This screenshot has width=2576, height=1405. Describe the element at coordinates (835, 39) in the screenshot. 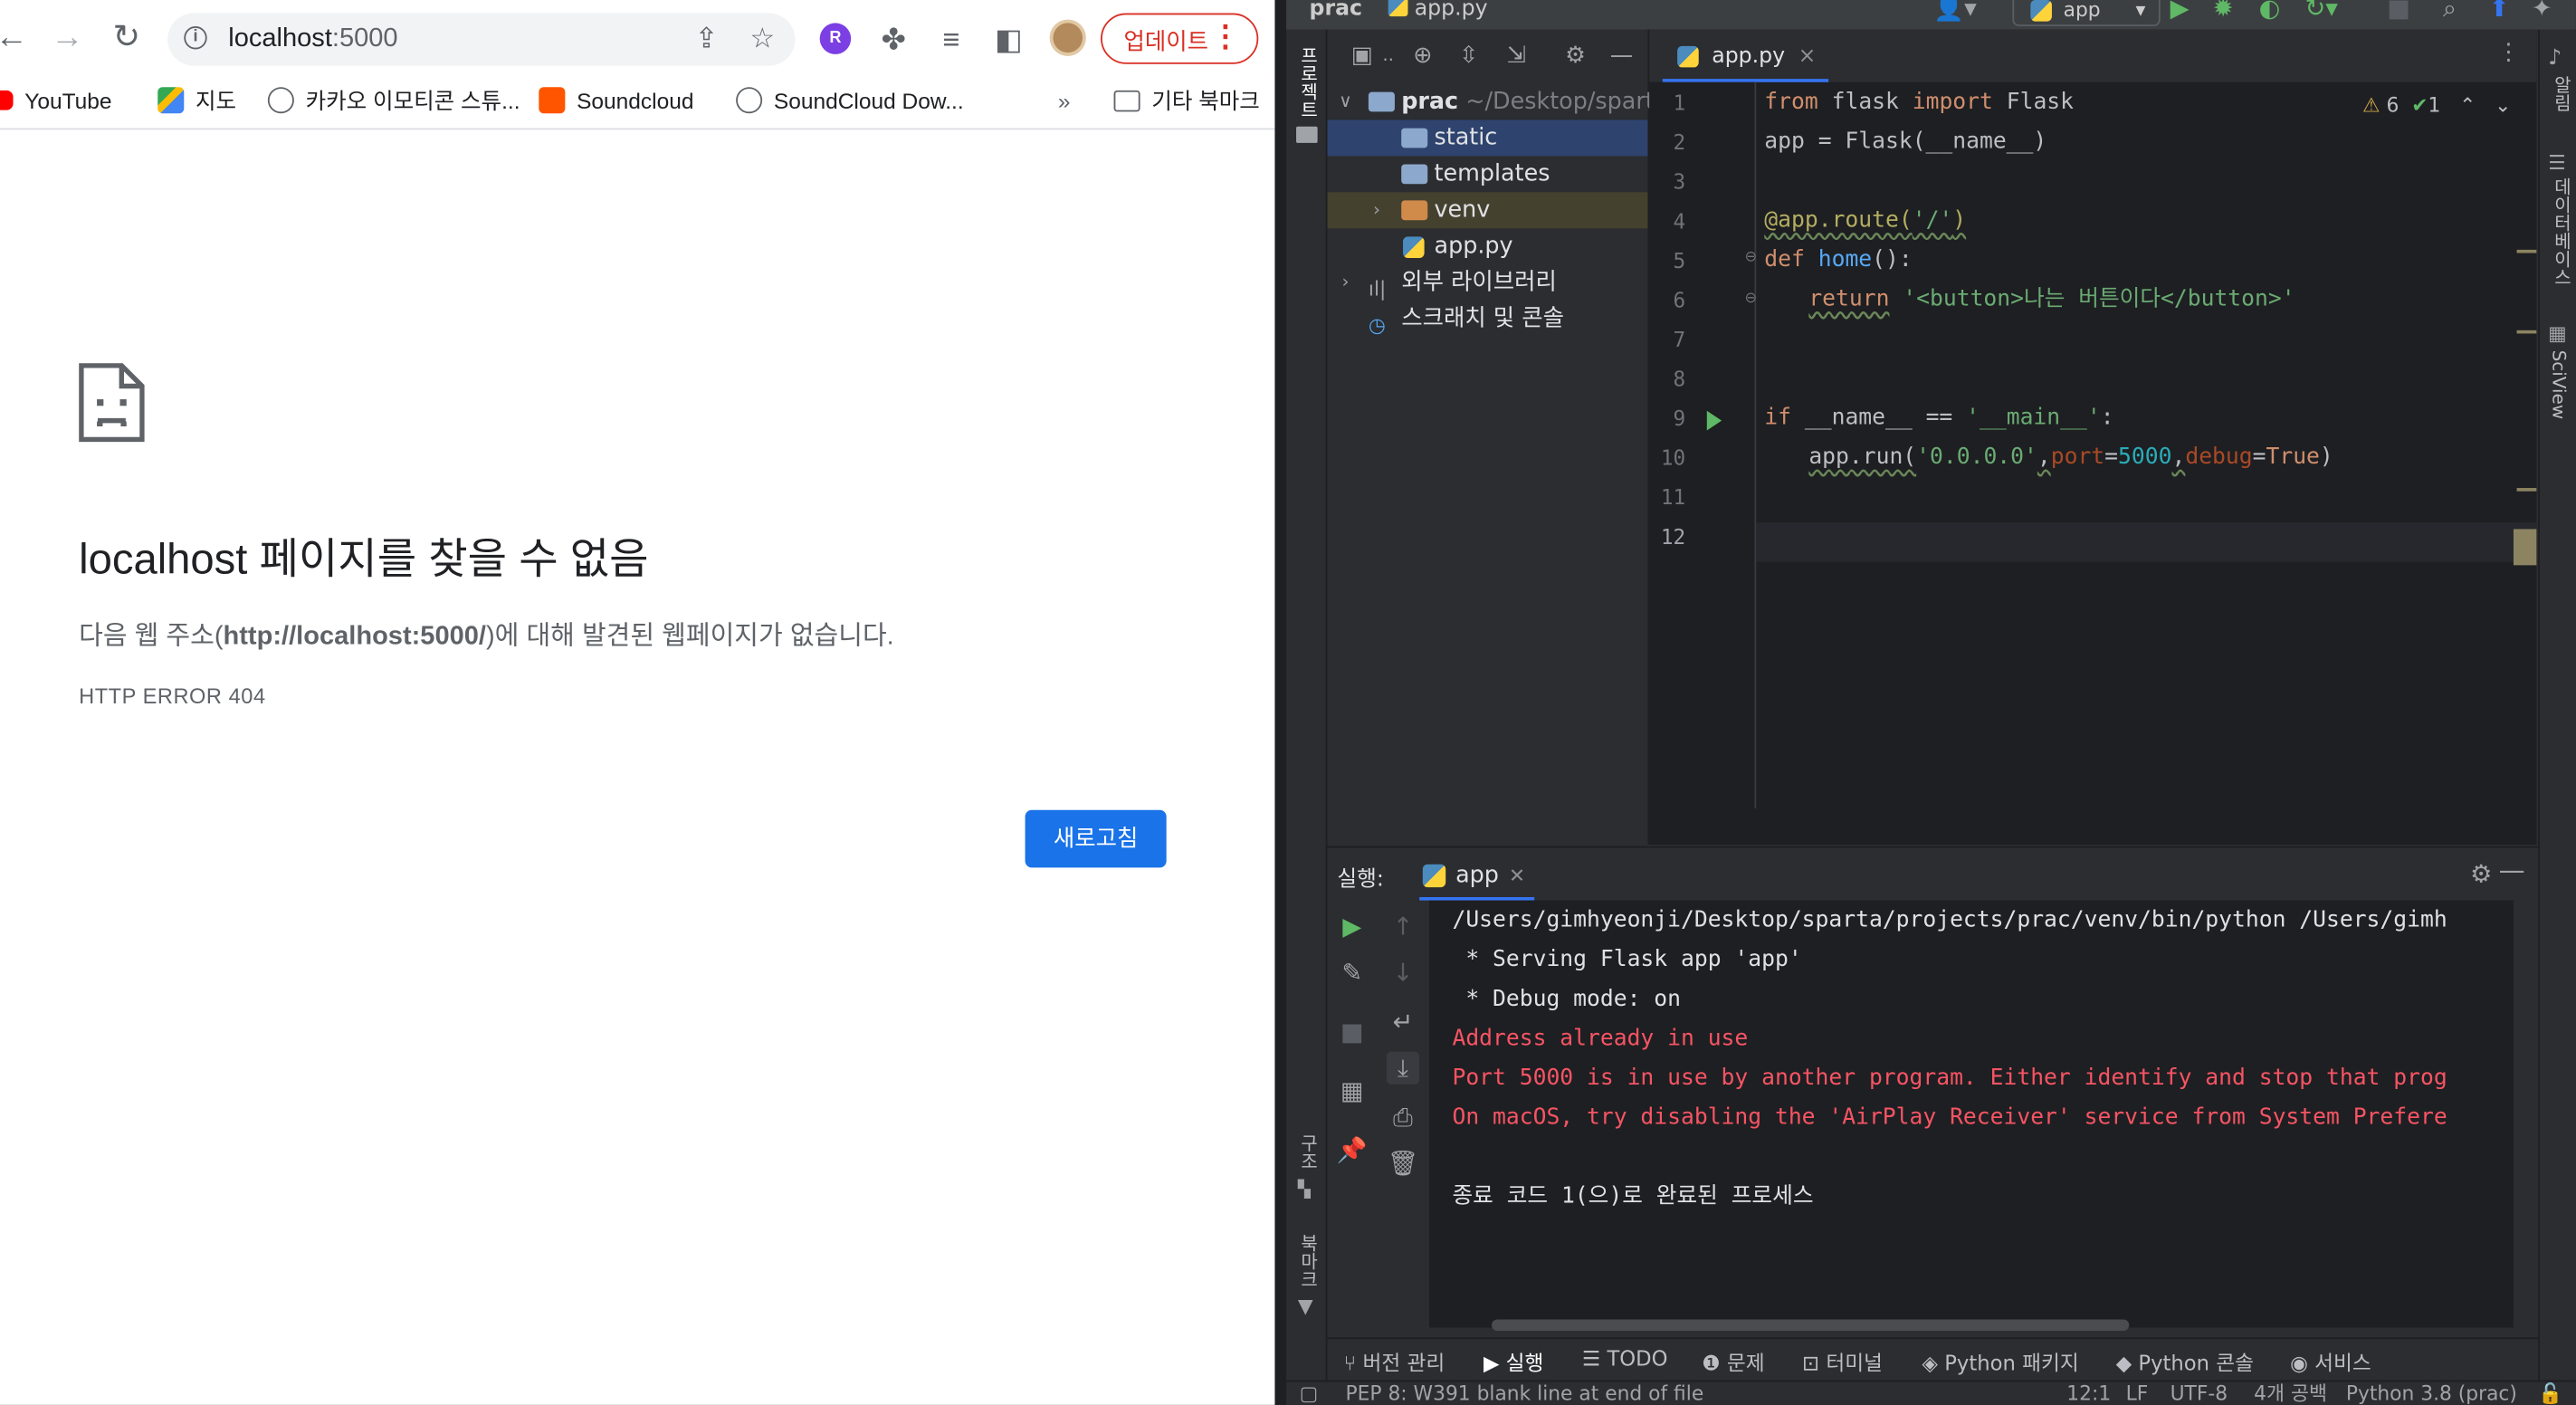

I see `extension-icon: R` at that location.